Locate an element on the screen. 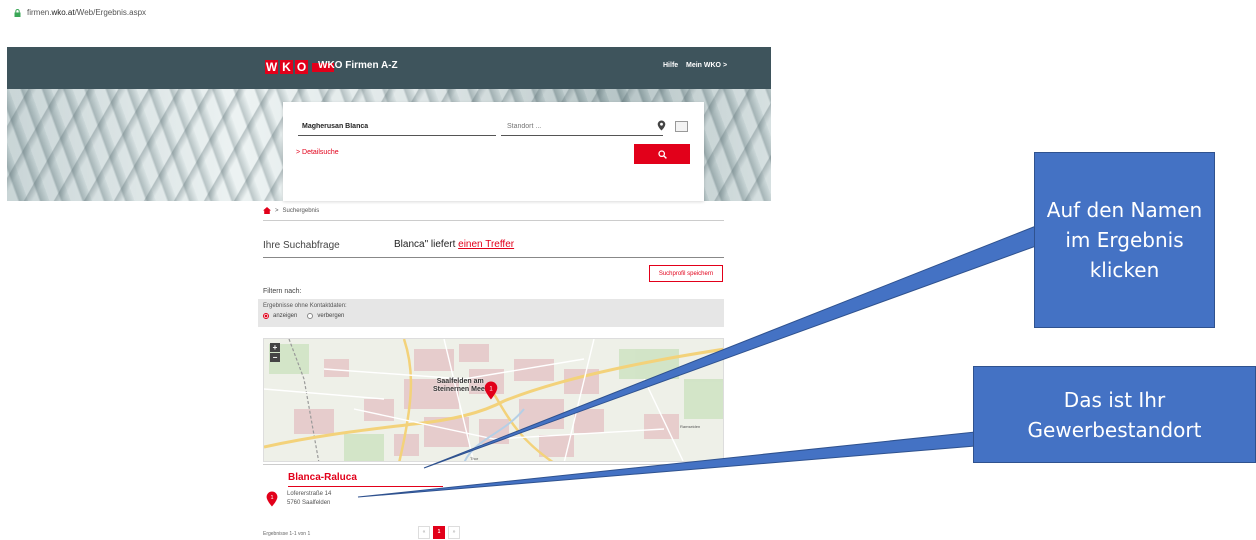 The image size is (1256, 540). callout-location-hint: Das ist Ihr Gewerbestandort is located at coordinates (1114, 414).